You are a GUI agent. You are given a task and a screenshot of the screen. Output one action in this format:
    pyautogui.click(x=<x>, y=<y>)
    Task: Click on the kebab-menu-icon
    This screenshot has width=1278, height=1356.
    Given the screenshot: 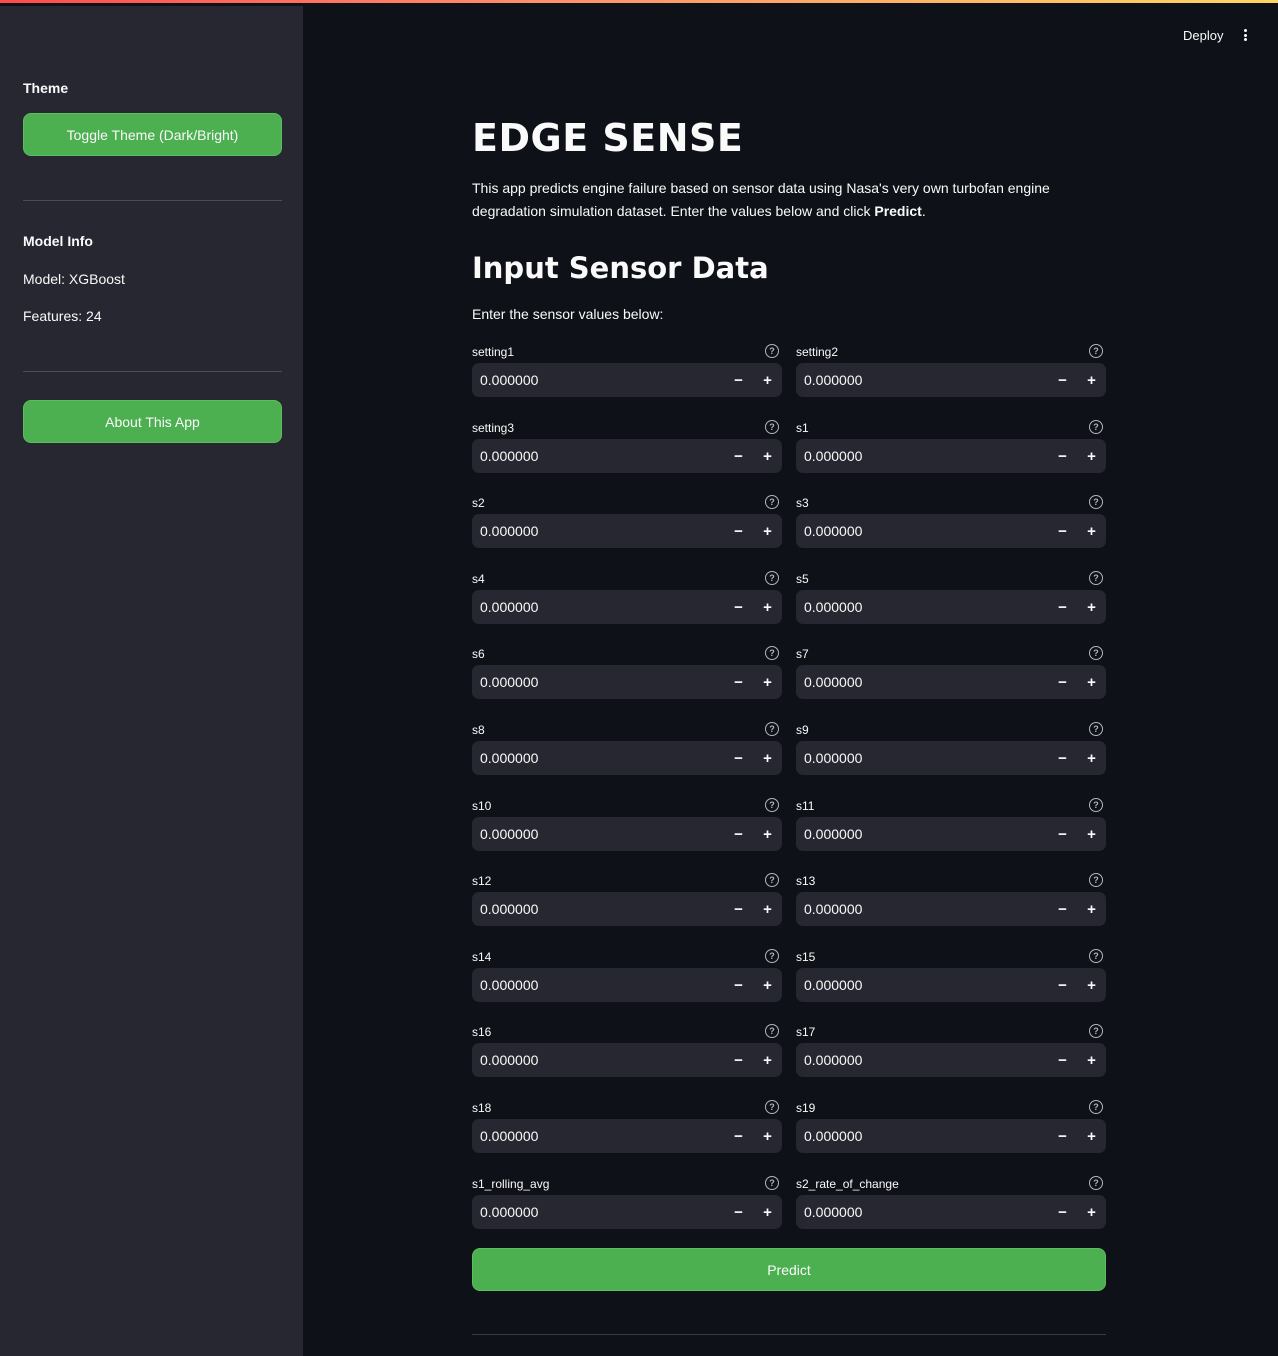 What is the action you would take?
    pyautogui.click(x=1245, y=35)
    